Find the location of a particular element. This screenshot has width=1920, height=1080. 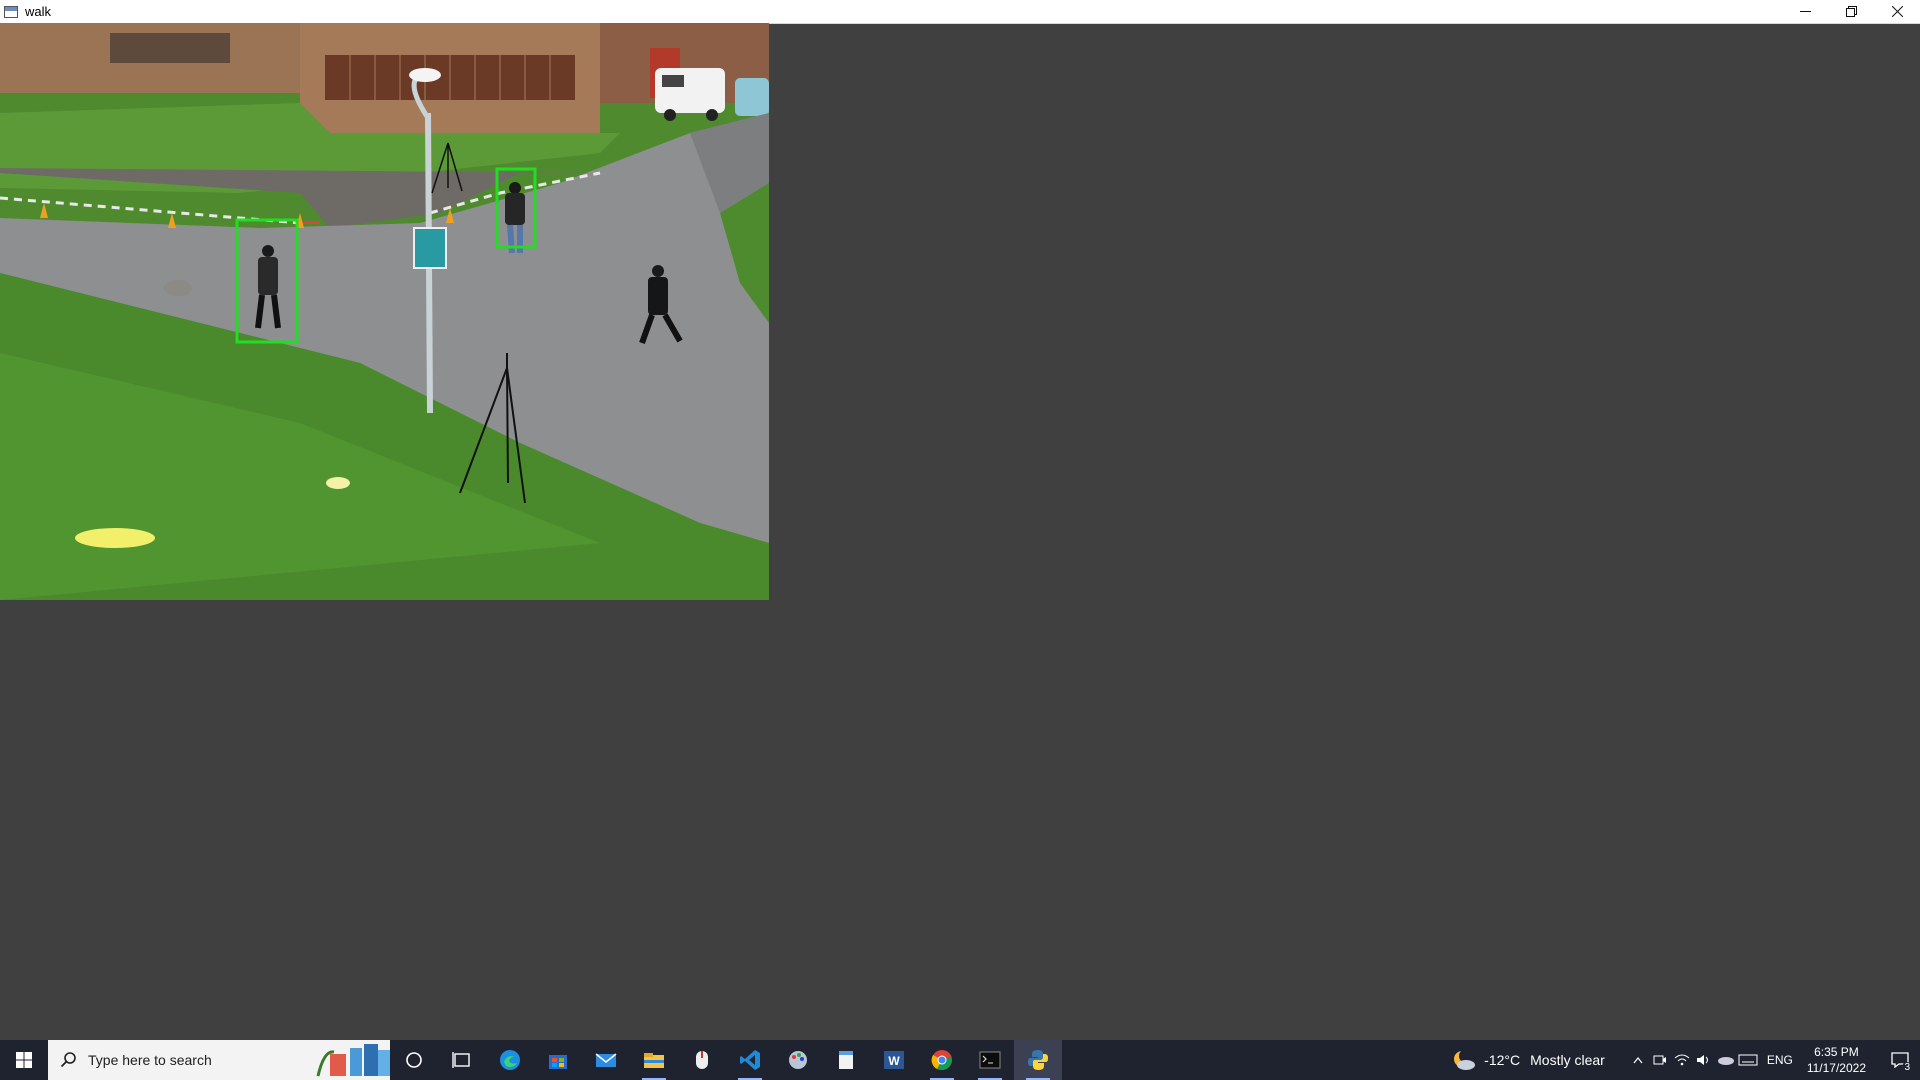

taskbar-app-python is located at coordinates (1038, 1060).